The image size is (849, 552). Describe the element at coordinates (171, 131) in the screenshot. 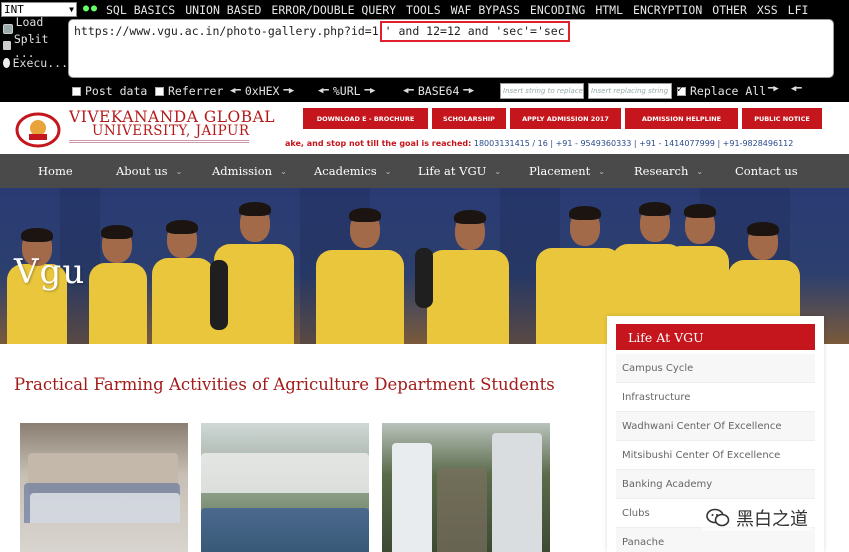

I see `logo-text-line2: UNIVERSITY, JAIPUR` at that location.